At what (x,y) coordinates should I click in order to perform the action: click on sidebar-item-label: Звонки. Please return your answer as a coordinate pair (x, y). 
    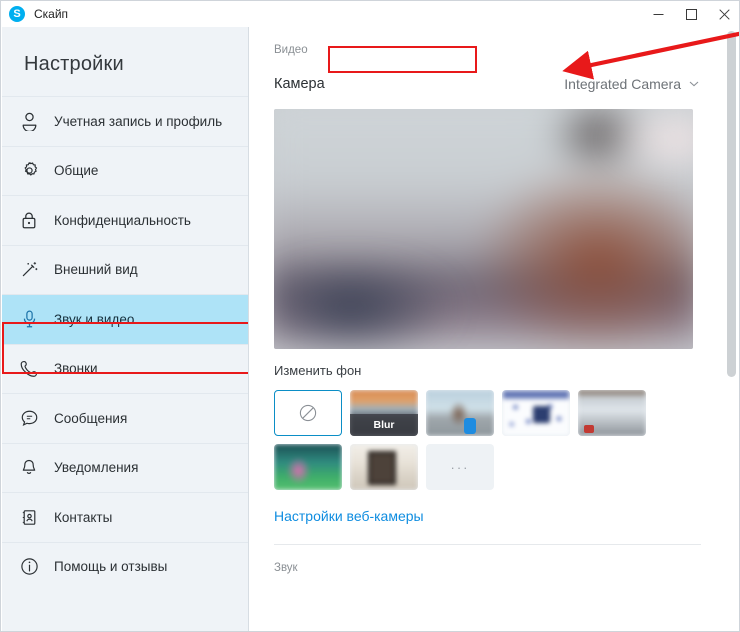
    Looking at the image, I should click on (76, 369).